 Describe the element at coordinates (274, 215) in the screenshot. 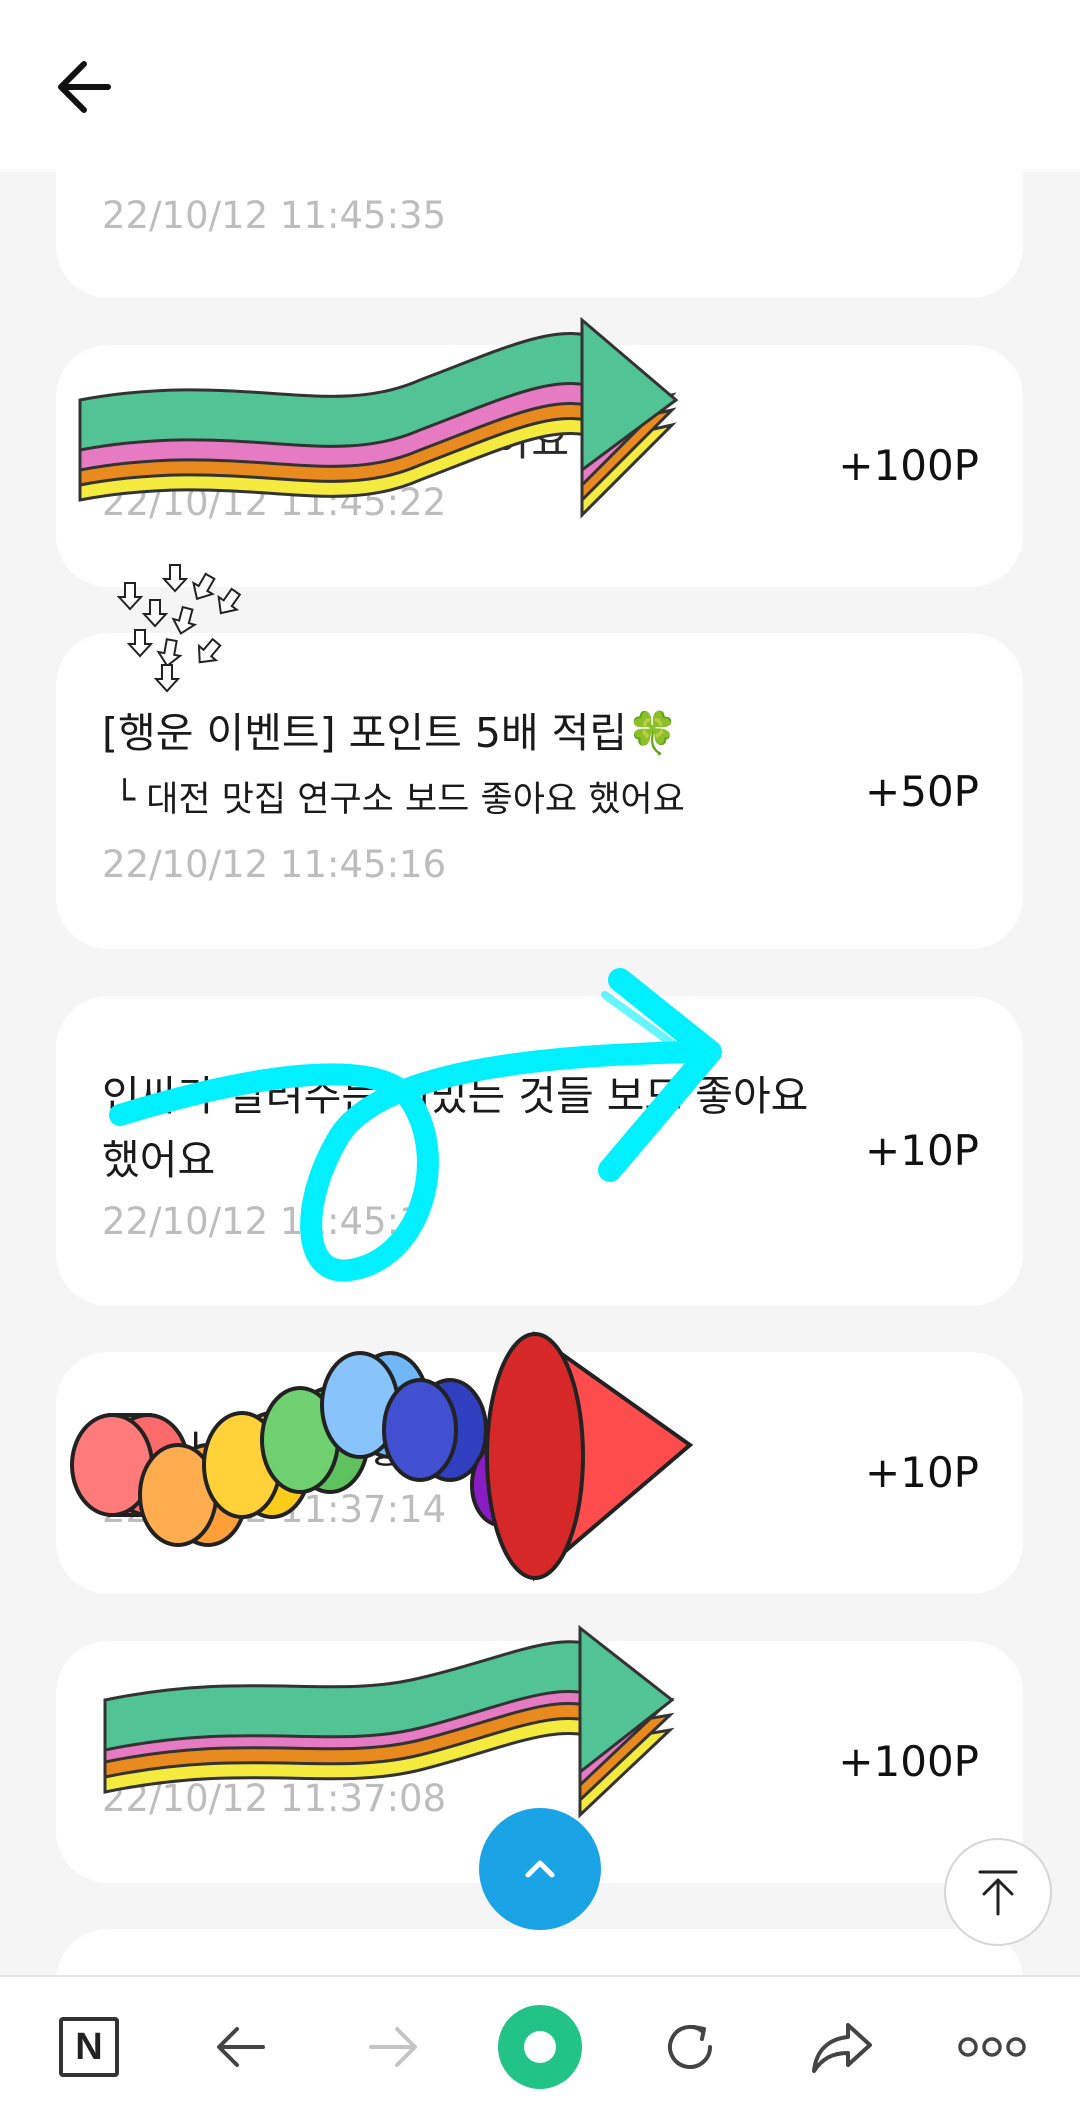

I see `item-time: 22/10/12 11:45:35` at that location.